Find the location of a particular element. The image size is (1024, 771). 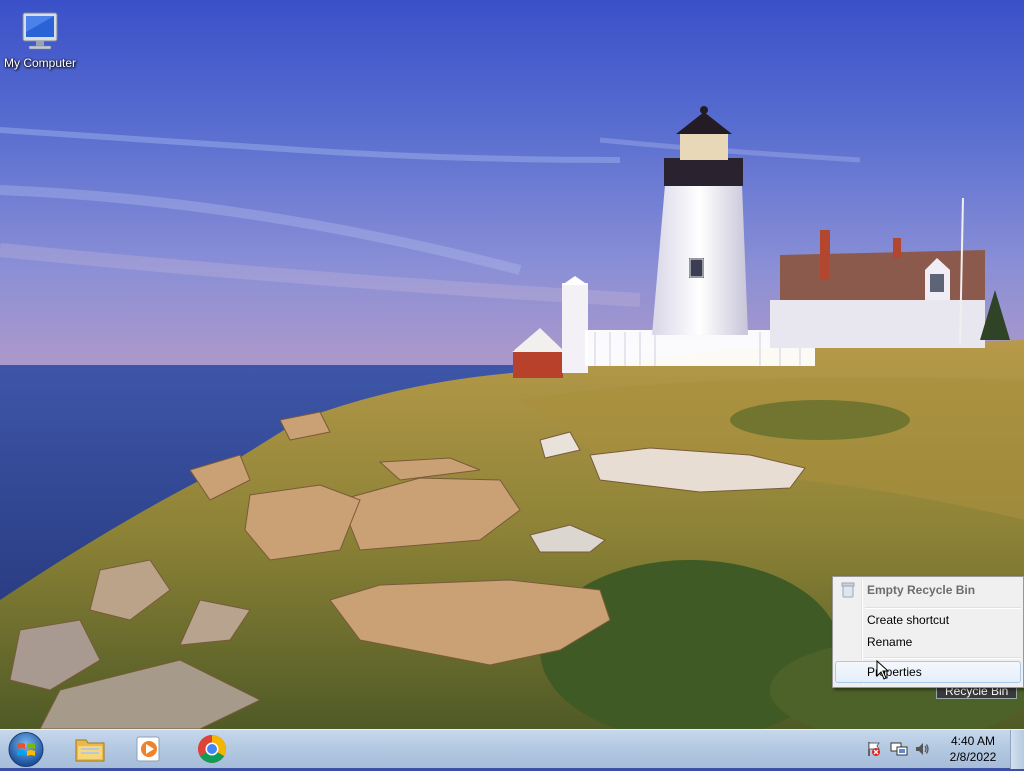

clock-date: 2/8/2022 is located at coordinates (973, 757).